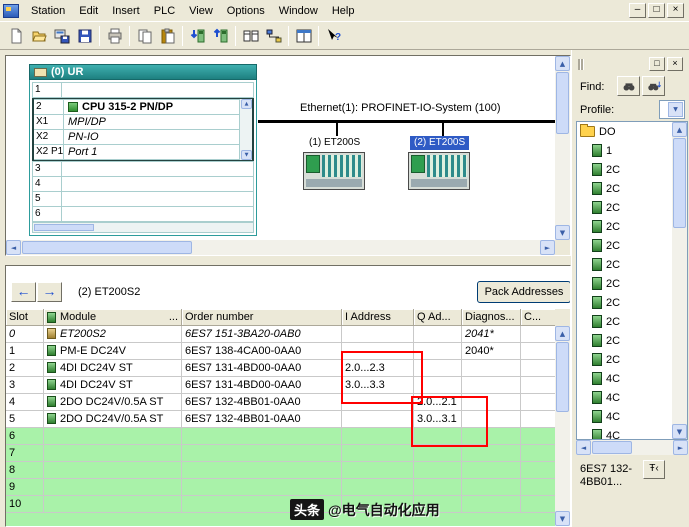 The width and height of the screenshot is (689, 527). What do you see at coordinates (23, 292) in the screenshot?
I see `back-button: ←` at bounding box center [23, 292].